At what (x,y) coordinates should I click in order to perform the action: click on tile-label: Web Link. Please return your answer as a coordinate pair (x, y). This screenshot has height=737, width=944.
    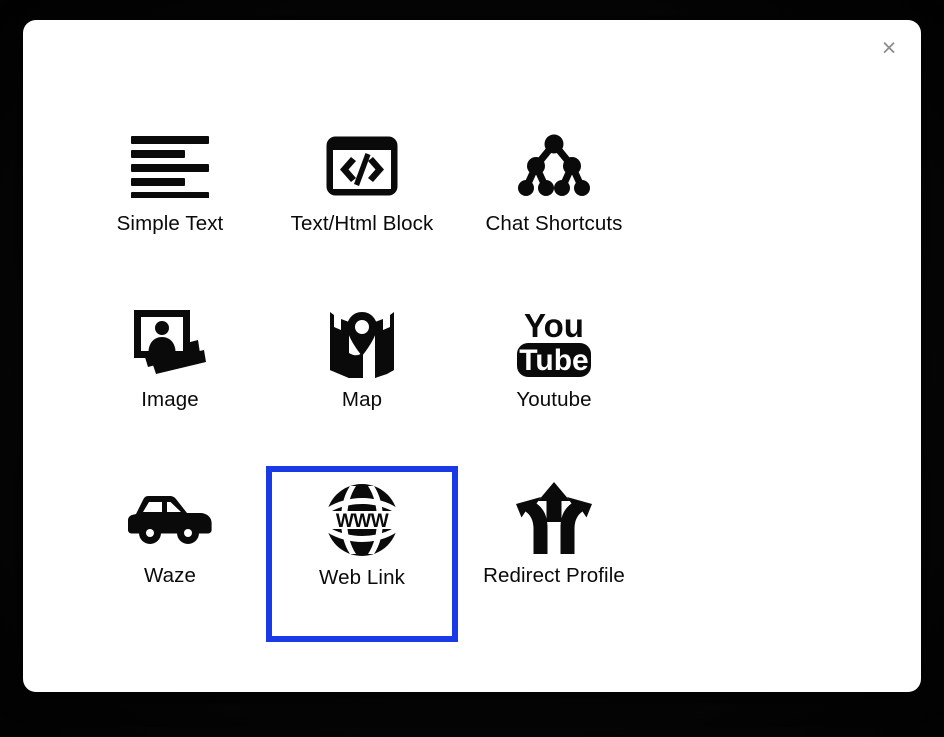
    Looking at the image, I should click on (362, 577).